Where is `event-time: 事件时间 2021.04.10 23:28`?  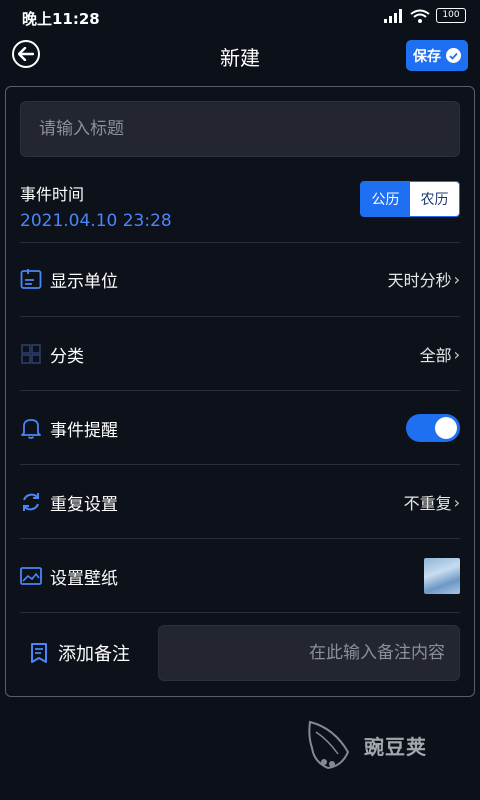 event-time: 事件时间 2021.04.10 23:28 is located at coordinates (96, 206).